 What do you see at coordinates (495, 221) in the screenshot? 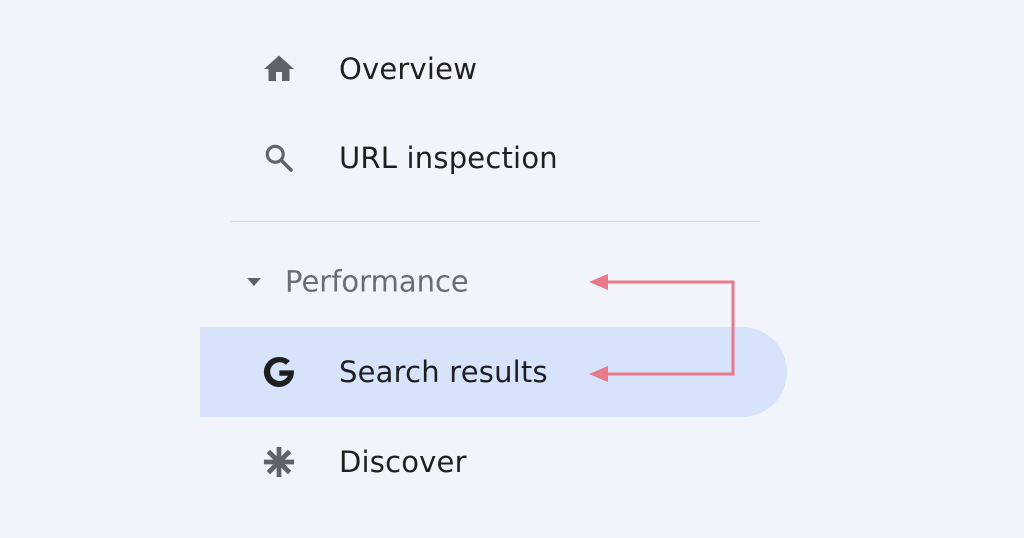
I see `section-divider` at bounding box center [495, 221].